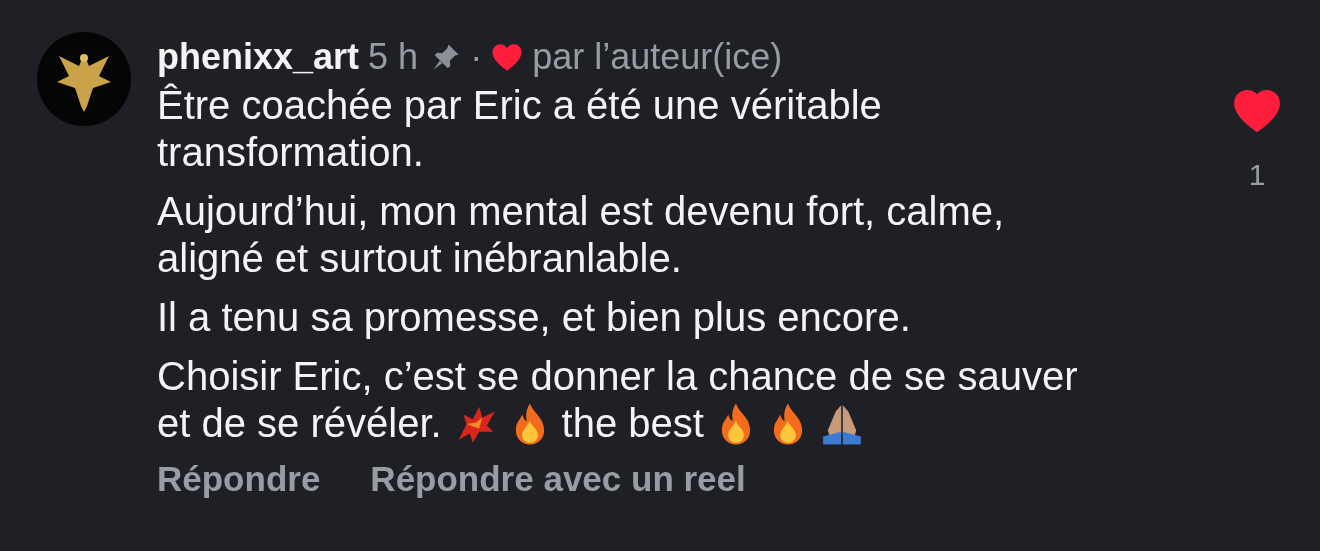 This screenshot has height=551, width=1320. Describe the element at coordinates (558, 479) in the screenshot. I see `reply-button: Répondre avec un reel` at that location.